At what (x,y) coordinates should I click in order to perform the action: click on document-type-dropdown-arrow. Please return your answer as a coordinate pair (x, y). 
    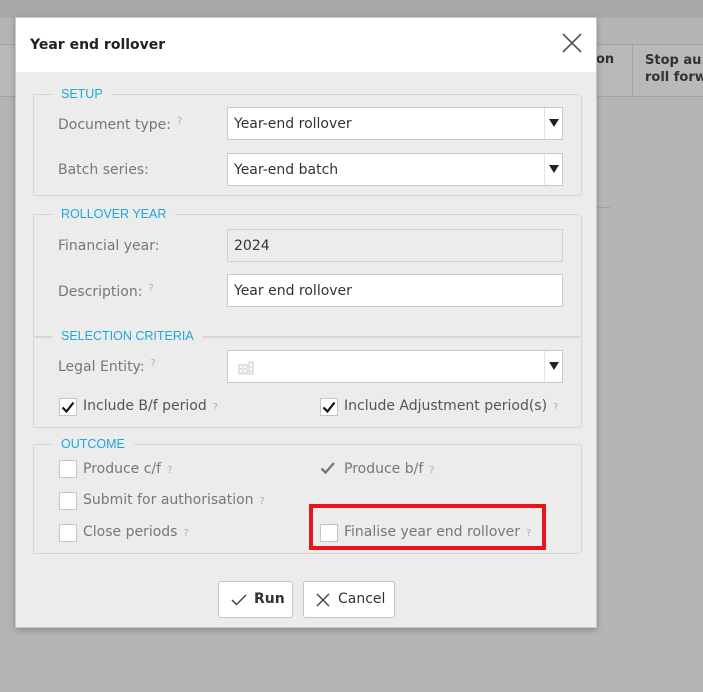
    Looking at the image, I should click on (553, 123).